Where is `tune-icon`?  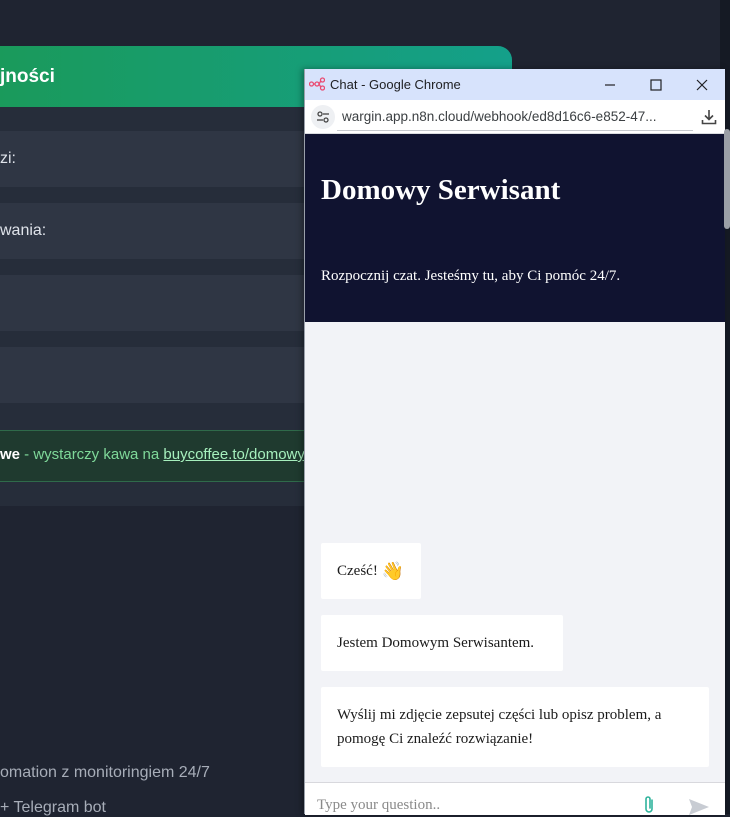 tune-icon is located at coordinates (323, 117).